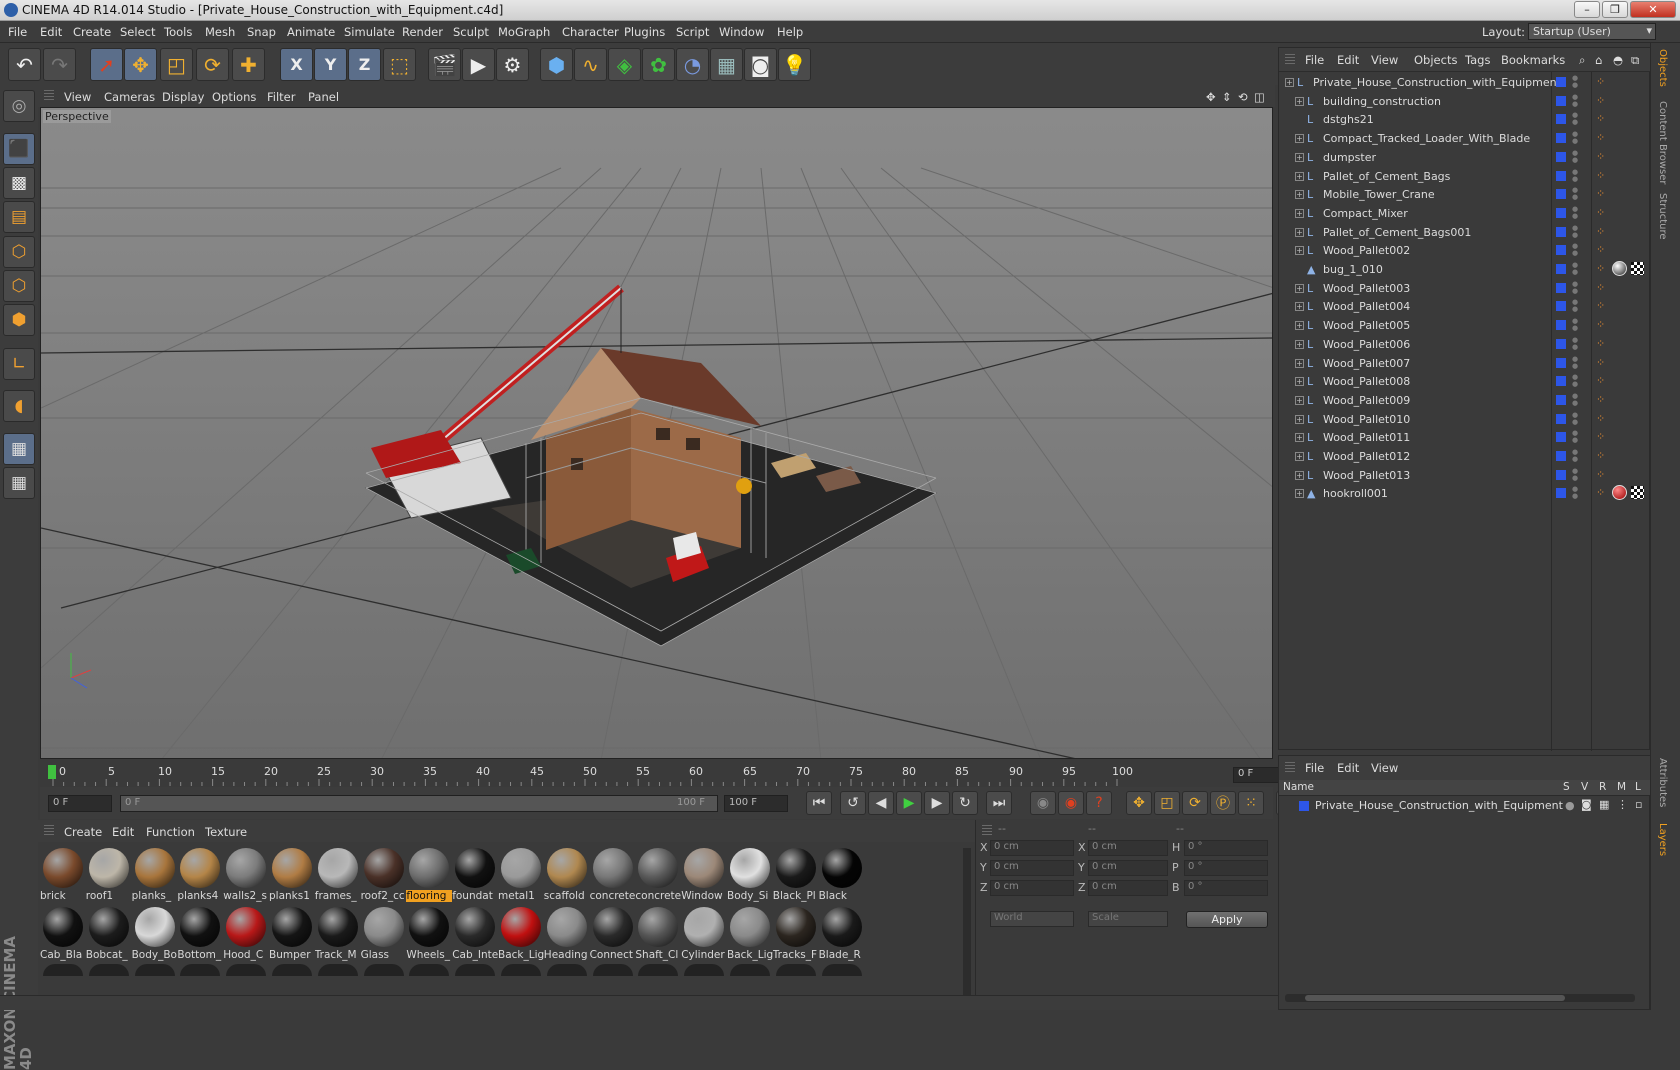 Image resolution: width=1680 pixels, height=1070 pixels. What do you see at coordinates (624, 64) in the screenshot?
I see `subdivision-icon: ◈` at bounding box center [624, 64].